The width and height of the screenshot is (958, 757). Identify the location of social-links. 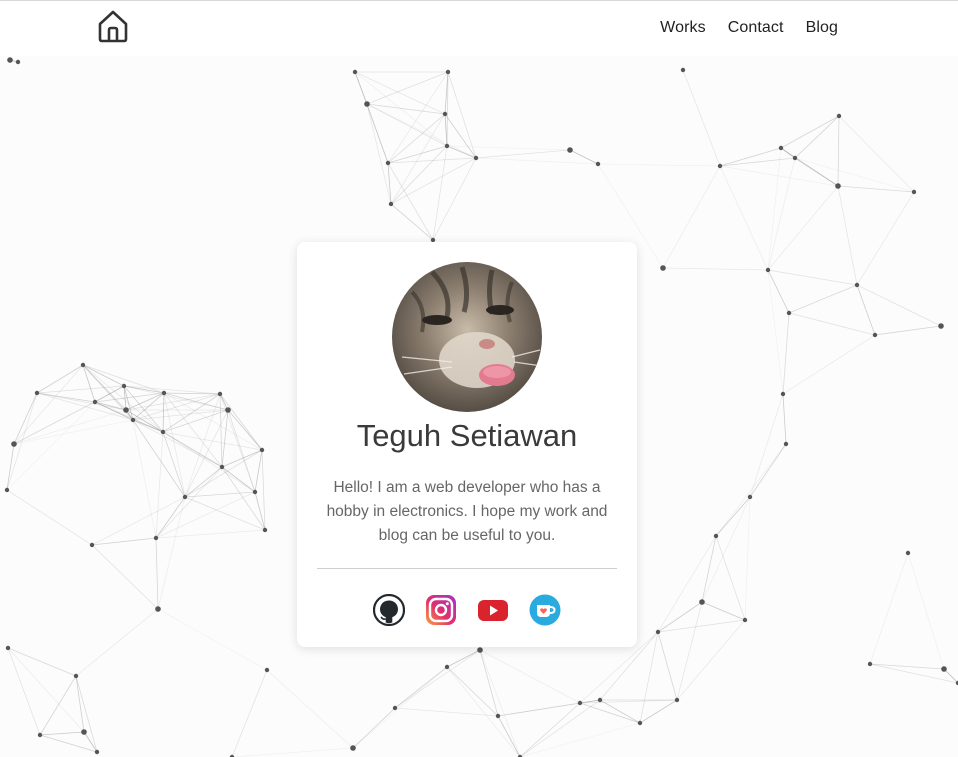
(467, 610).